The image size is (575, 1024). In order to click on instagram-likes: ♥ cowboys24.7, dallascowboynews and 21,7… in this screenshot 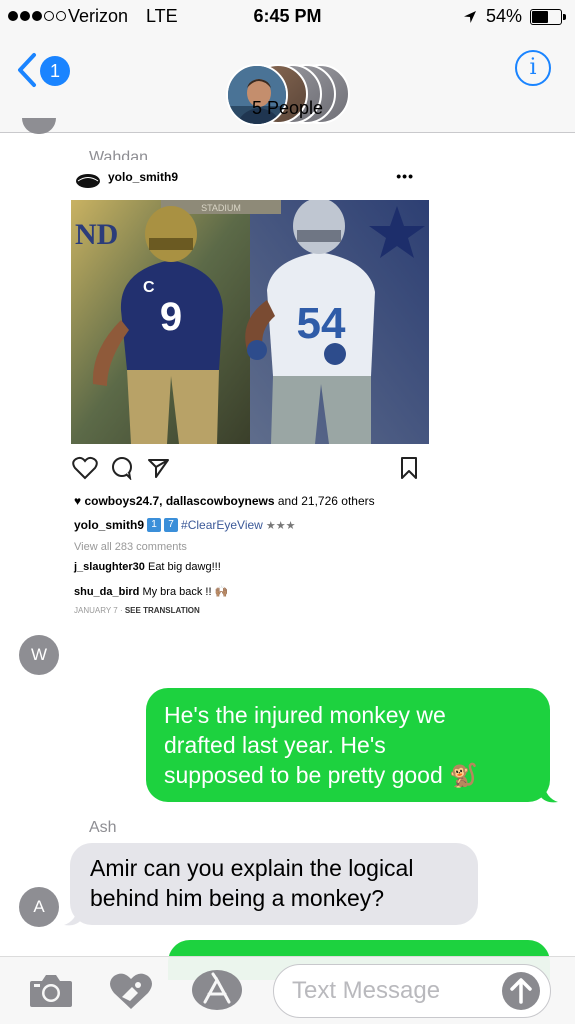, I will do `click(224, 501)`.